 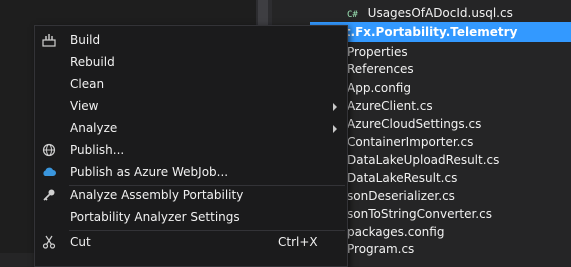 I want to click on menu-item-cut: Cut Ctrl+X, so click(x=191, y=242).